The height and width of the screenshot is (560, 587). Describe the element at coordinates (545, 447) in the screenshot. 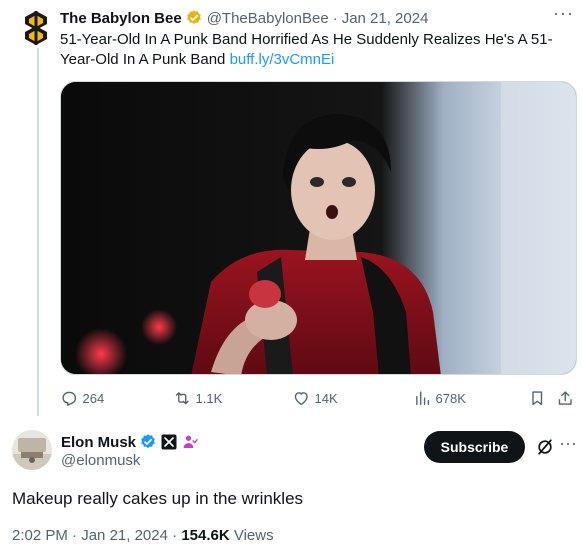

I see `grok-icon` at that location.